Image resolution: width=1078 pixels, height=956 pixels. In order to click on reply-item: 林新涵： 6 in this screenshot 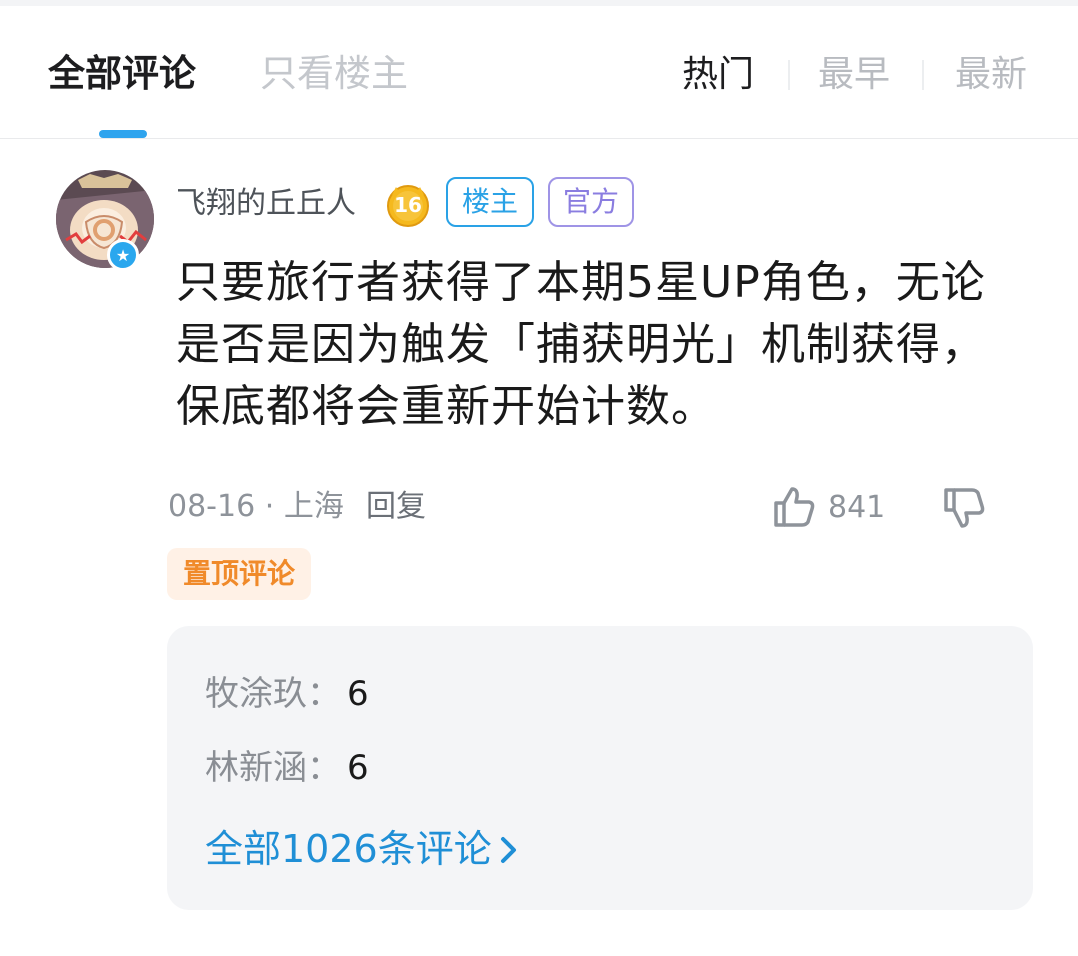, I will do `click(287, 768)`.